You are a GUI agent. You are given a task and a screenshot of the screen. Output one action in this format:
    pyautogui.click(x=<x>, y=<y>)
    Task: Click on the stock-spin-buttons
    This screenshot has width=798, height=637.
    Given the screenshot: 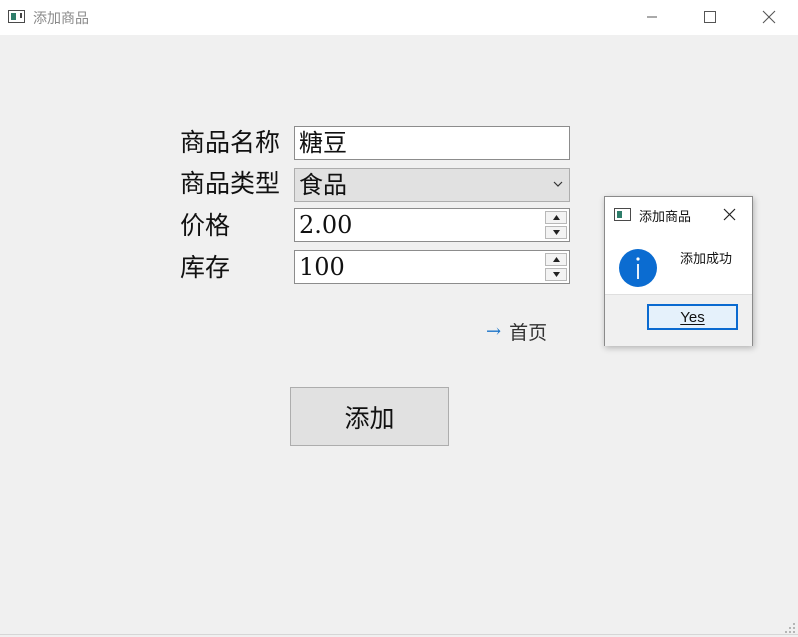 What is the action you would take?
    pyautogui.click(x=556, y=267)
    